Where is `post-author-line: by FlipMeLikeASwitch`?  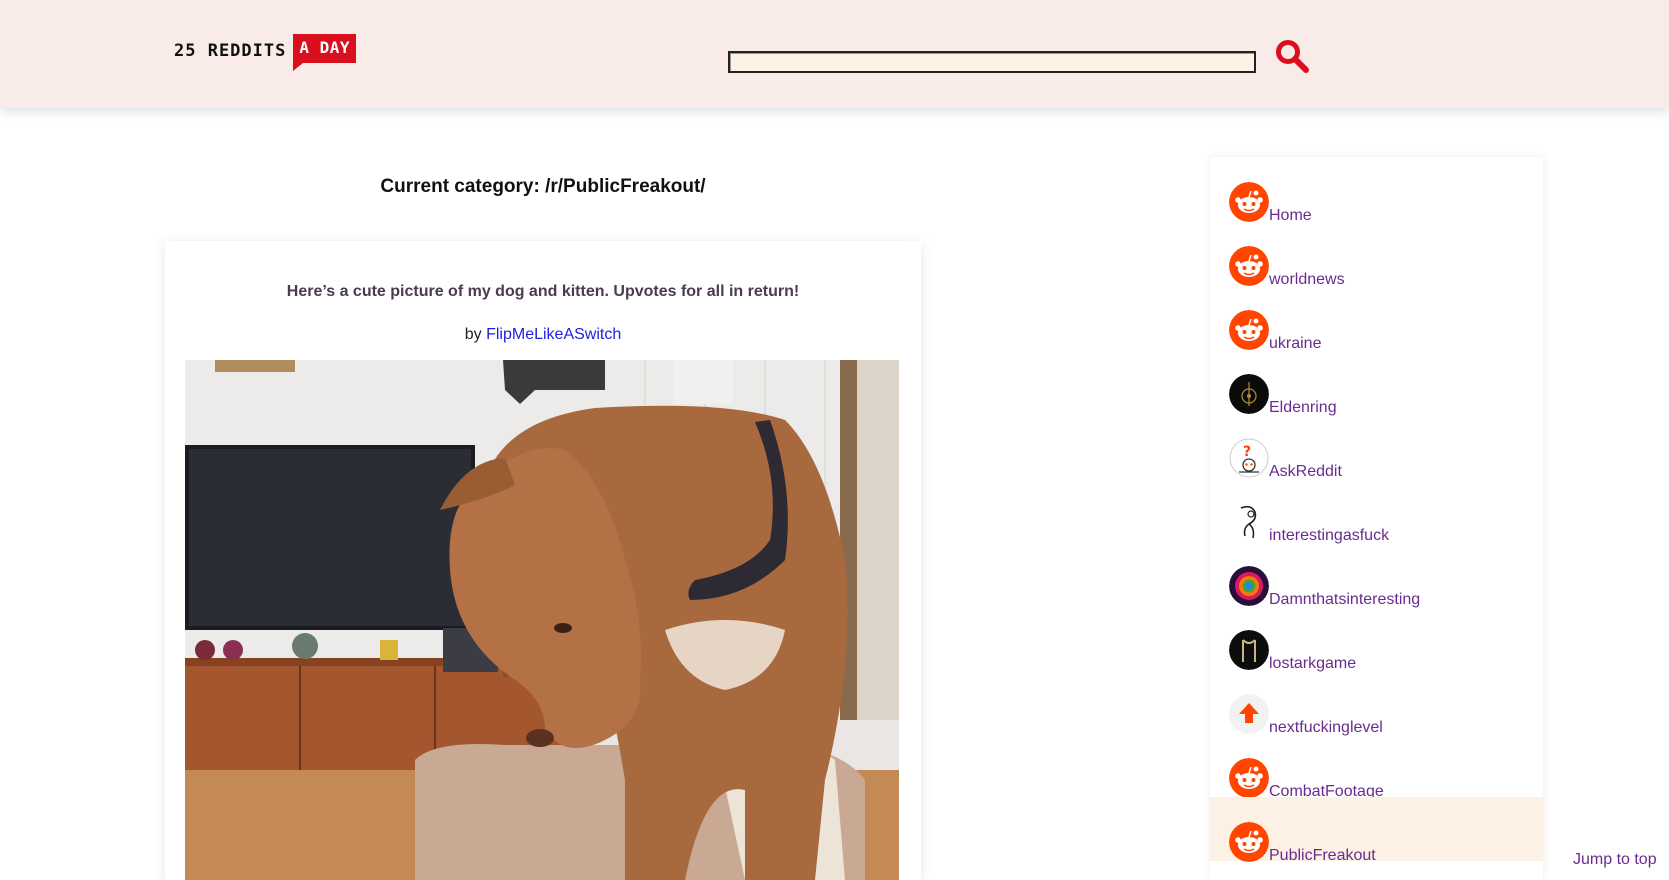 post-author-line: by FlipMeLikeASwitch is located at coordinates (543, 335).